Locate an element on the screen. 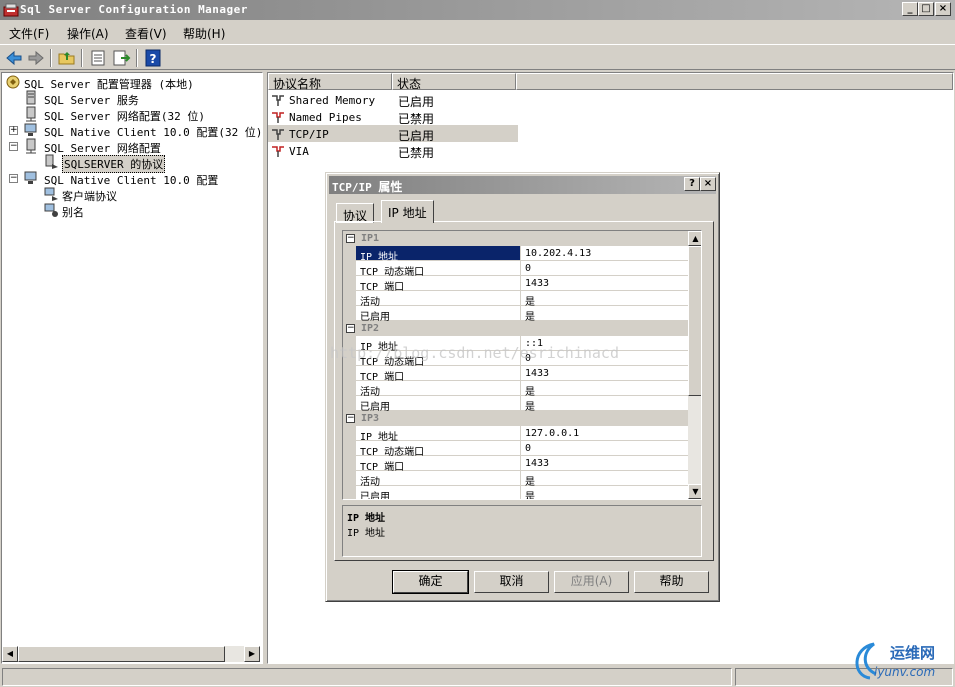 The width and height of the screenshot is (955, 687). description-body: IP 地址 is located at coordinates (366, 533).